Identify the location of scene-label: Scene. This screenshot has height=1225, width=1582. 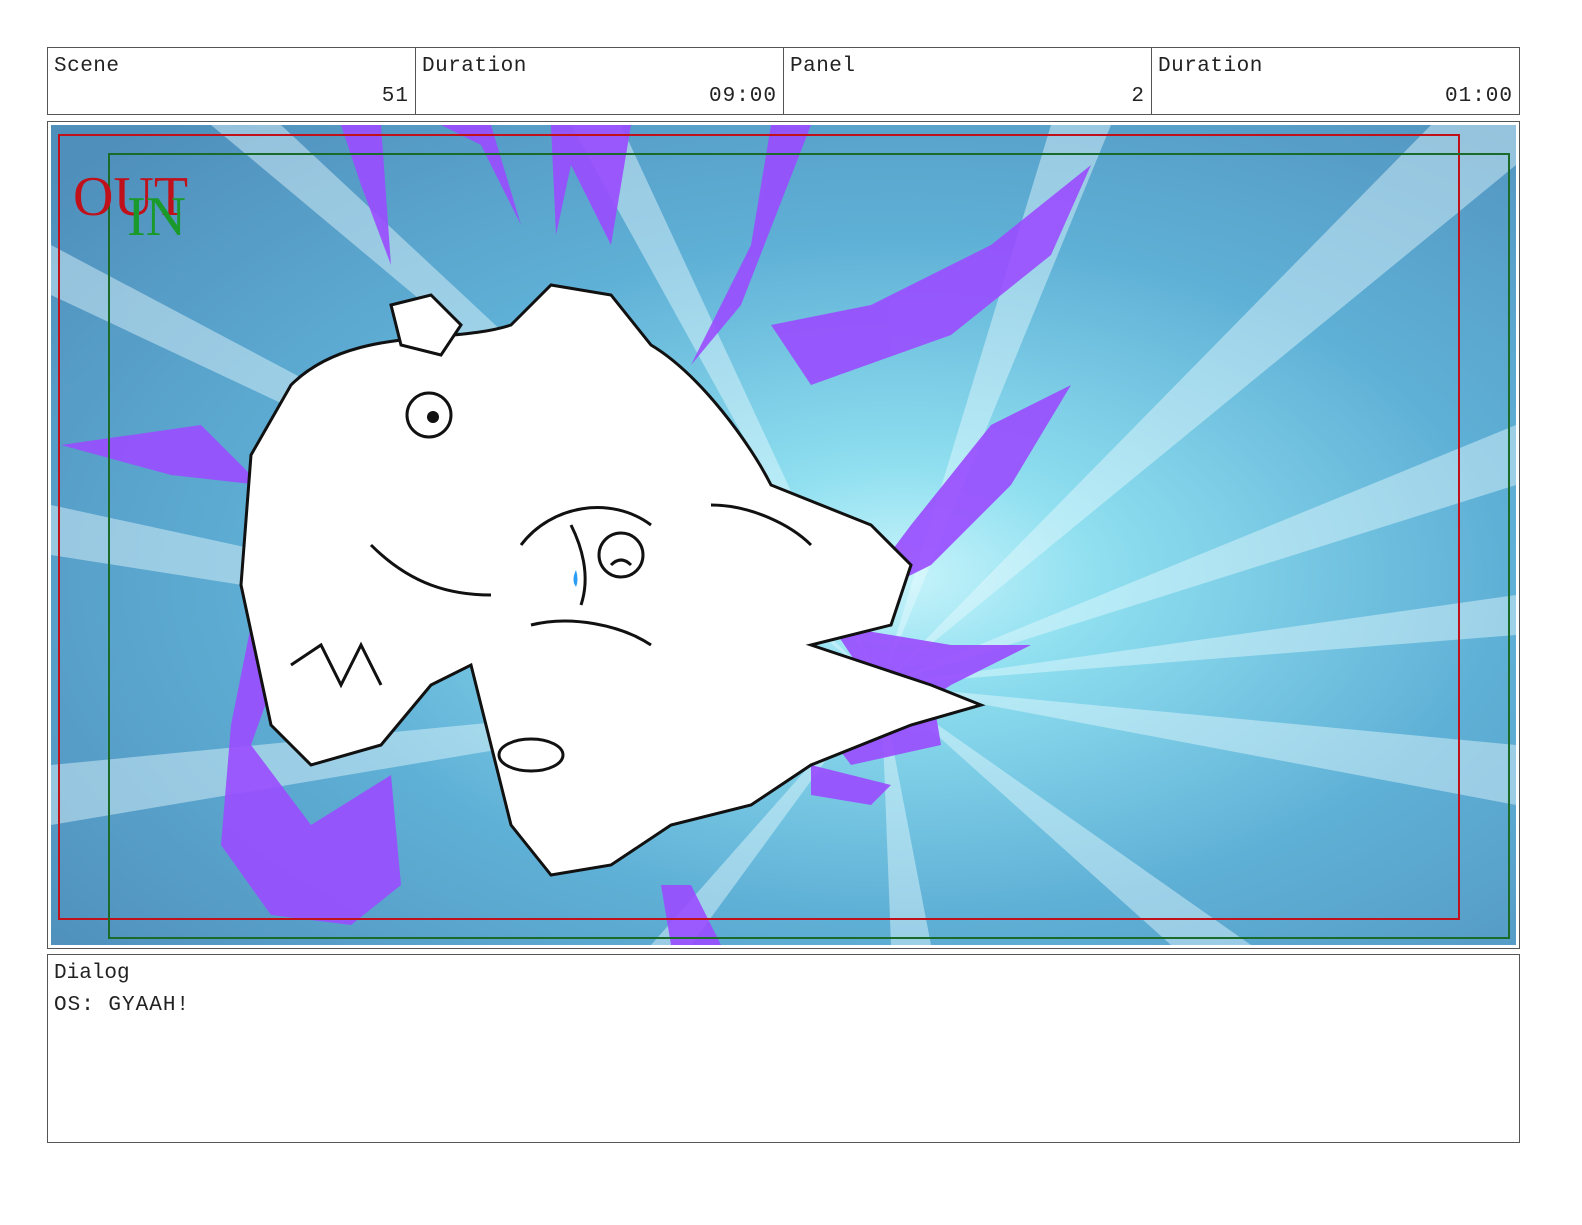
(87, 66).